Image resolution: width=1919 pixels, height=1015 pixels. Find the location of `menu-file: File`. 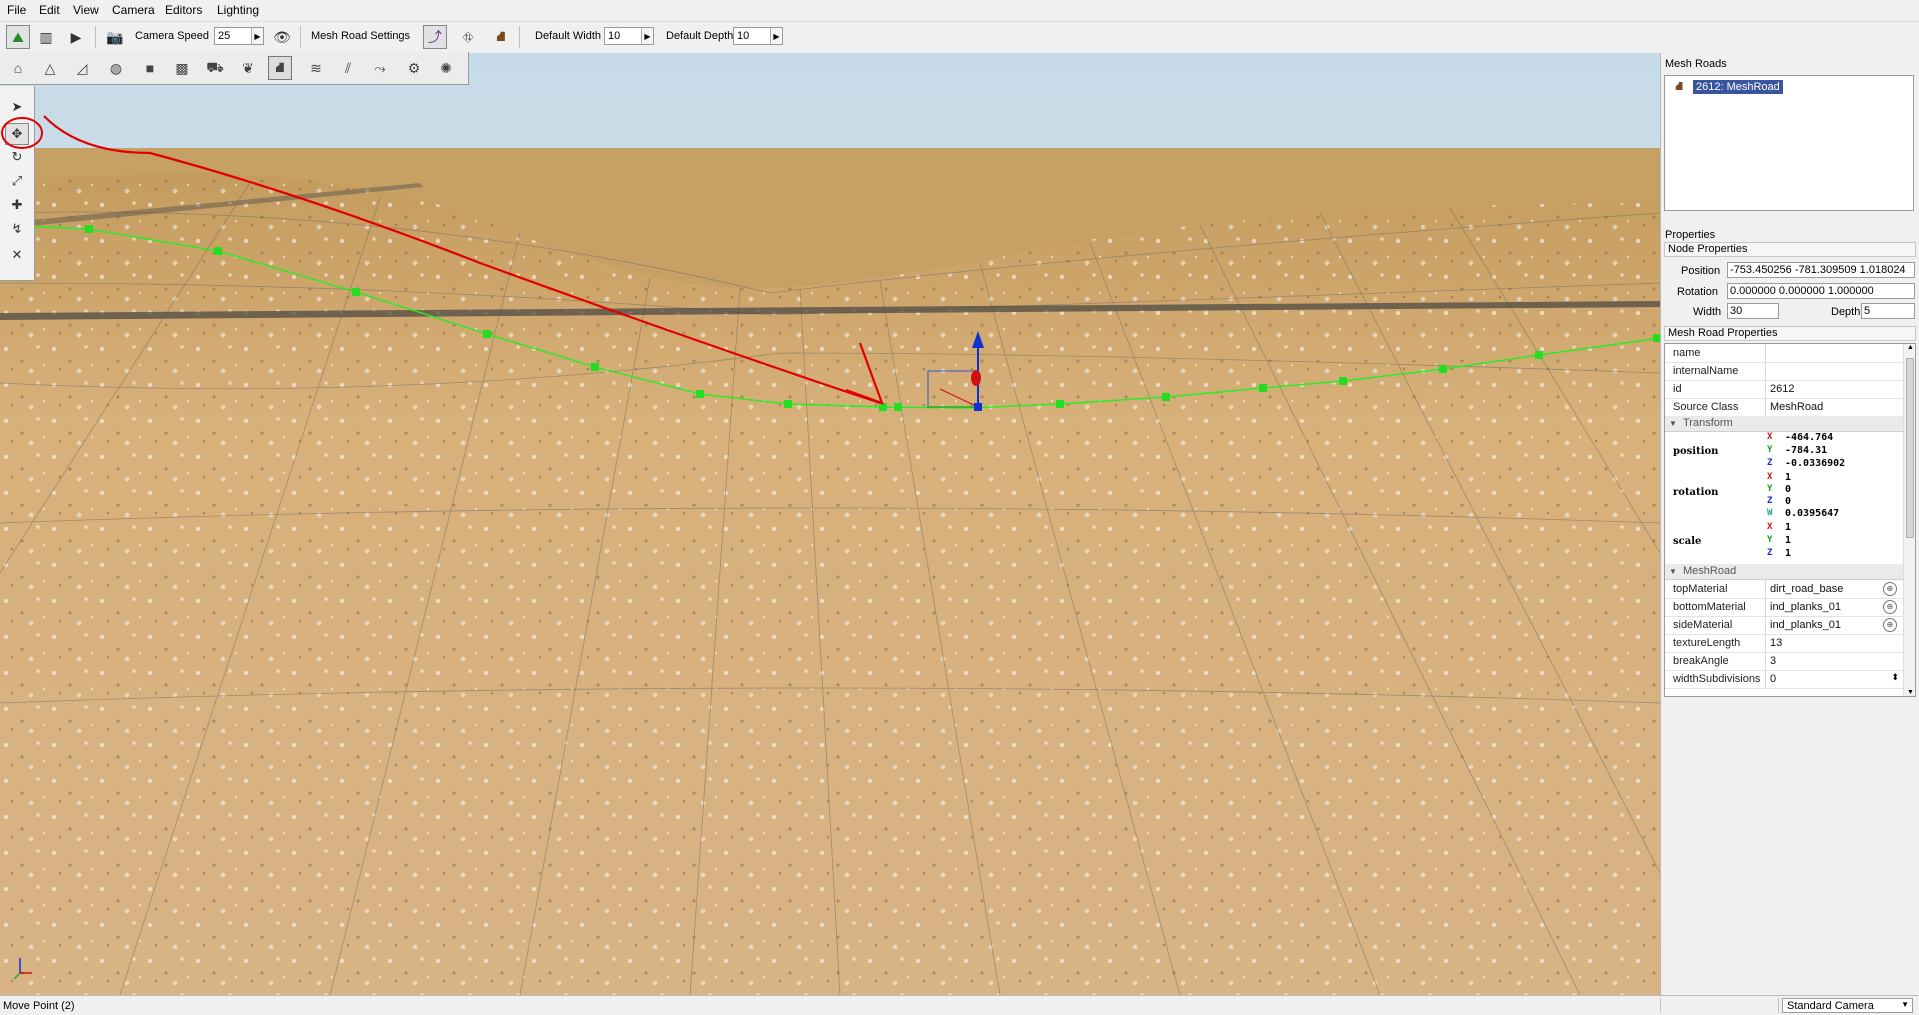

menu-file: File is located at coordinates (16, 10).